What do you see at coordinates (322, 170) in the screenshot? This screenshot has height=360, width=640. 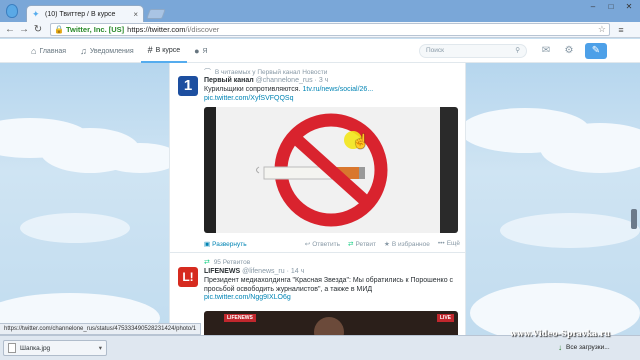 I see `no-smoking-sign` at bounding box center [322, 170].